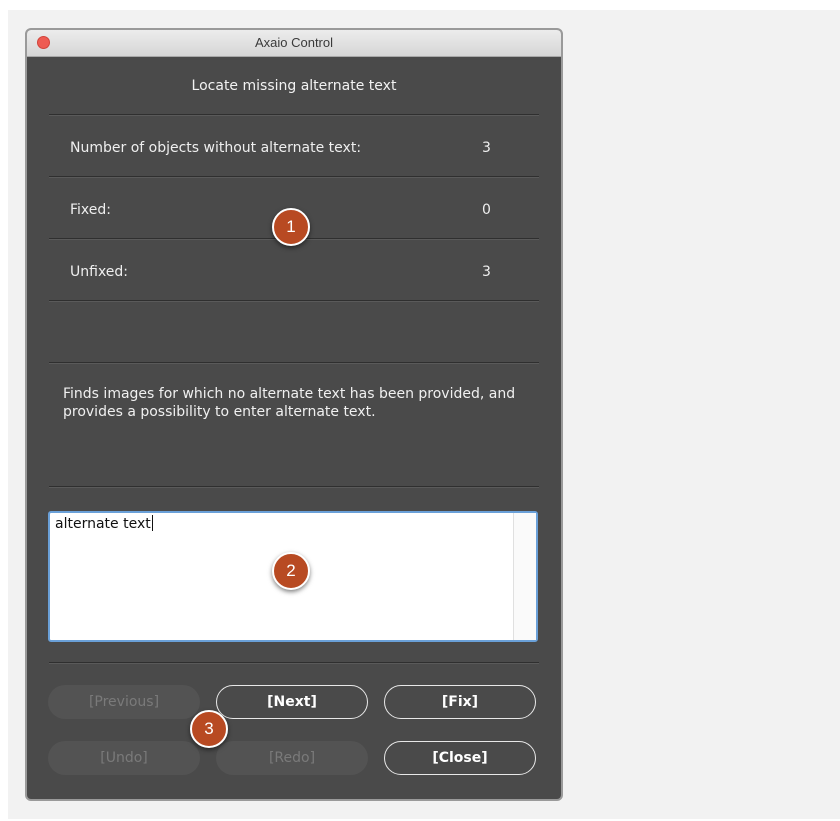 Image resolution: width=840 pixels, height=821 pixels. Describe the element at coordinates (460, 758) in the screenshot. I see `close-button: [Close]` at that location.